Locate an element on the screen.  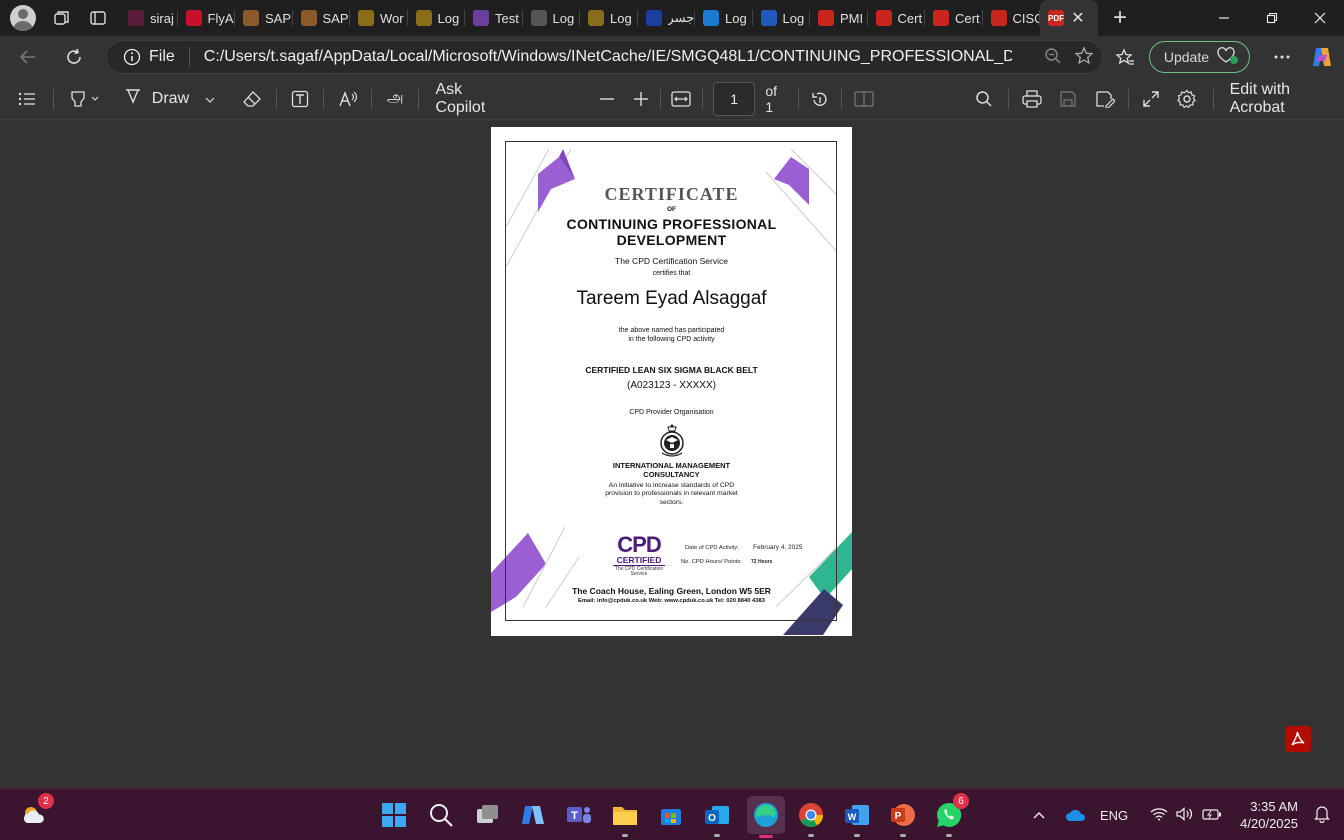
zoom-in-button is located at coordinates (641, 99).